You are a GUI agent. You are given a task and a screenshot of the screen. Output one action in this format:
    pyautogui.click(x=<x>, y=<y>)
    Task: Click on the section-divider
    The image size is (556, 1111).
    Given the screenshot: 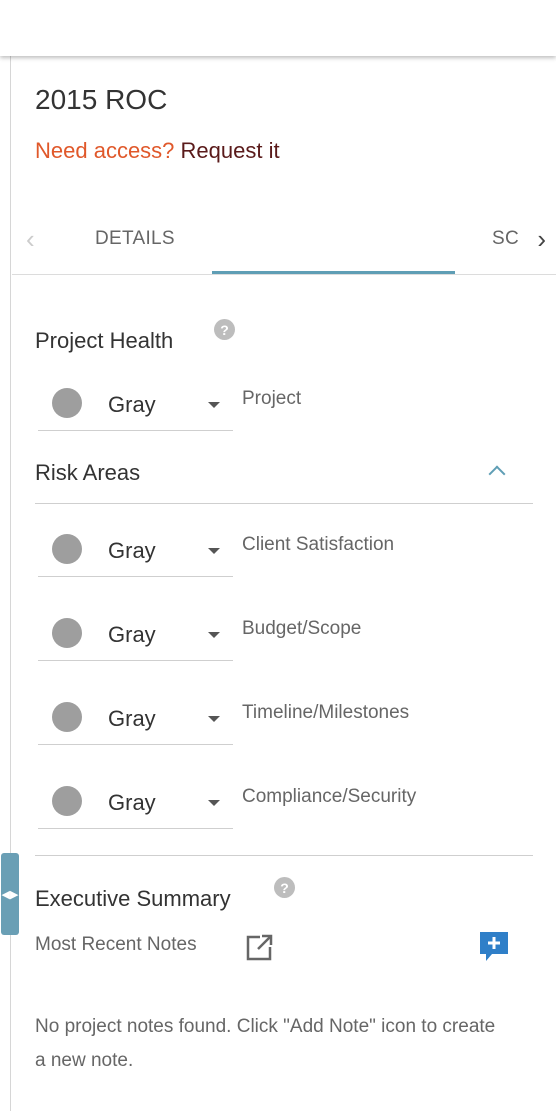 What is the action you would take?
    pyautogui.click(x=284, y=855)
    